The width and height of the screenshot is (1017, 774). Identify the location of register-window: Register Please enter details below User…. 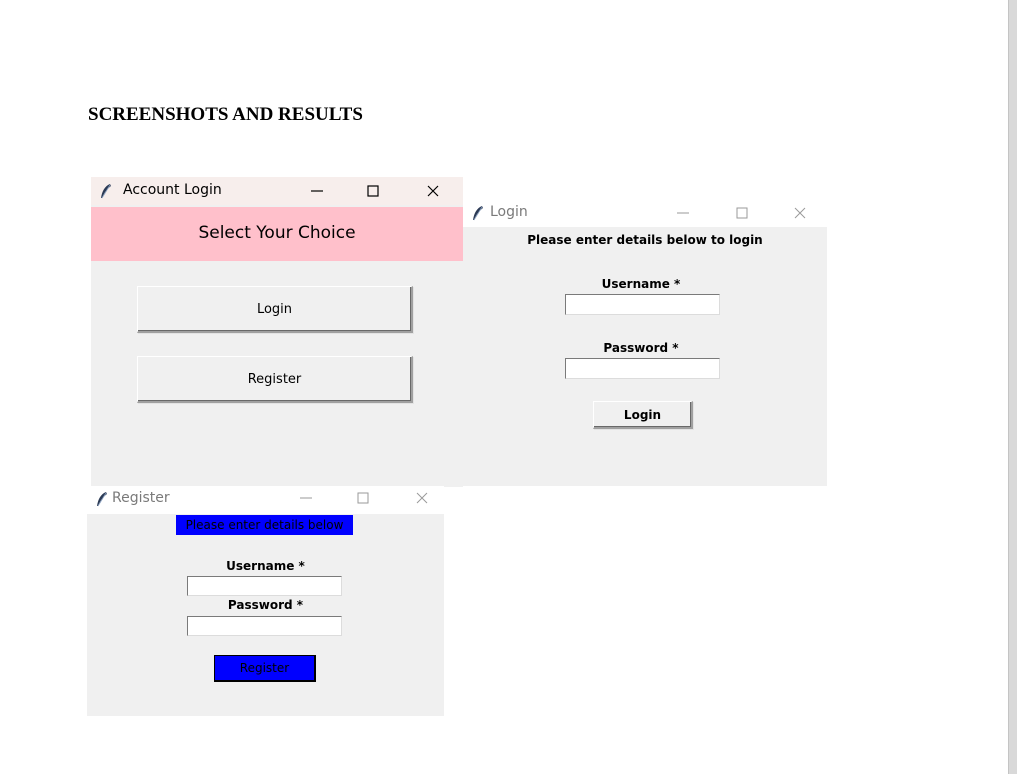
(265, 601).